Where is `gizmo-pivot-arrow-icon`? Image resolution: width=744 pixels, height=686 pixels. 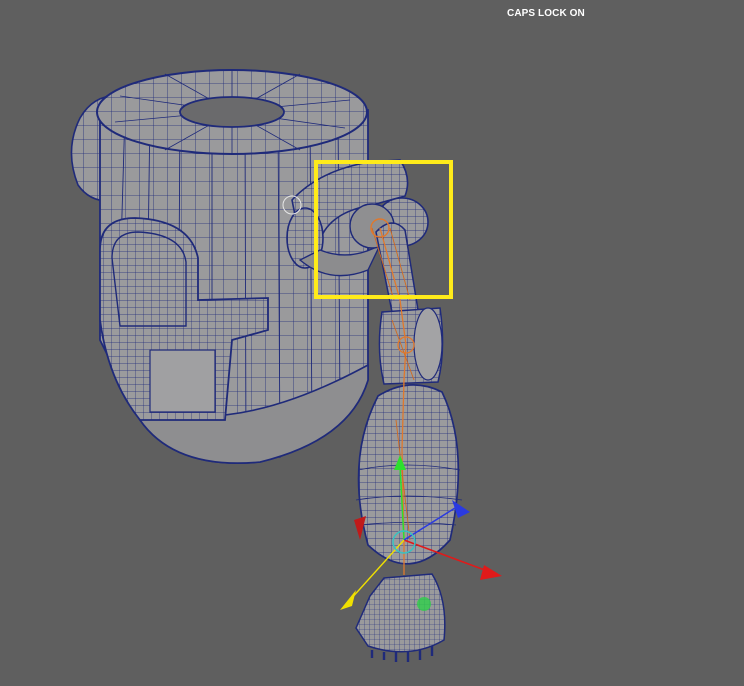
gizmo-pivot-arrow-icon is located at coordinates (348, 600).